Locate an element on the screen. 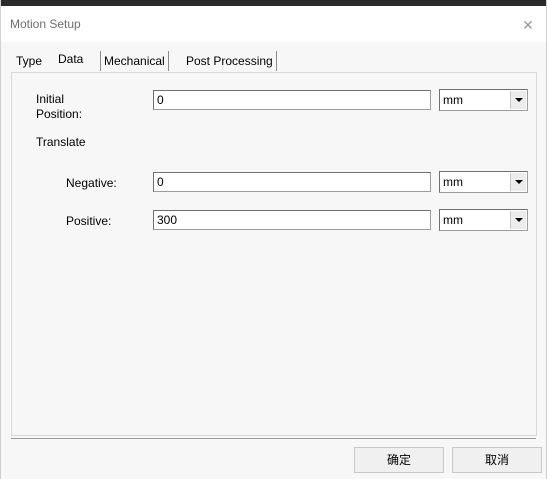 The image size is (547, 479). negative-input: 0 is located at coordinates (292, 182).